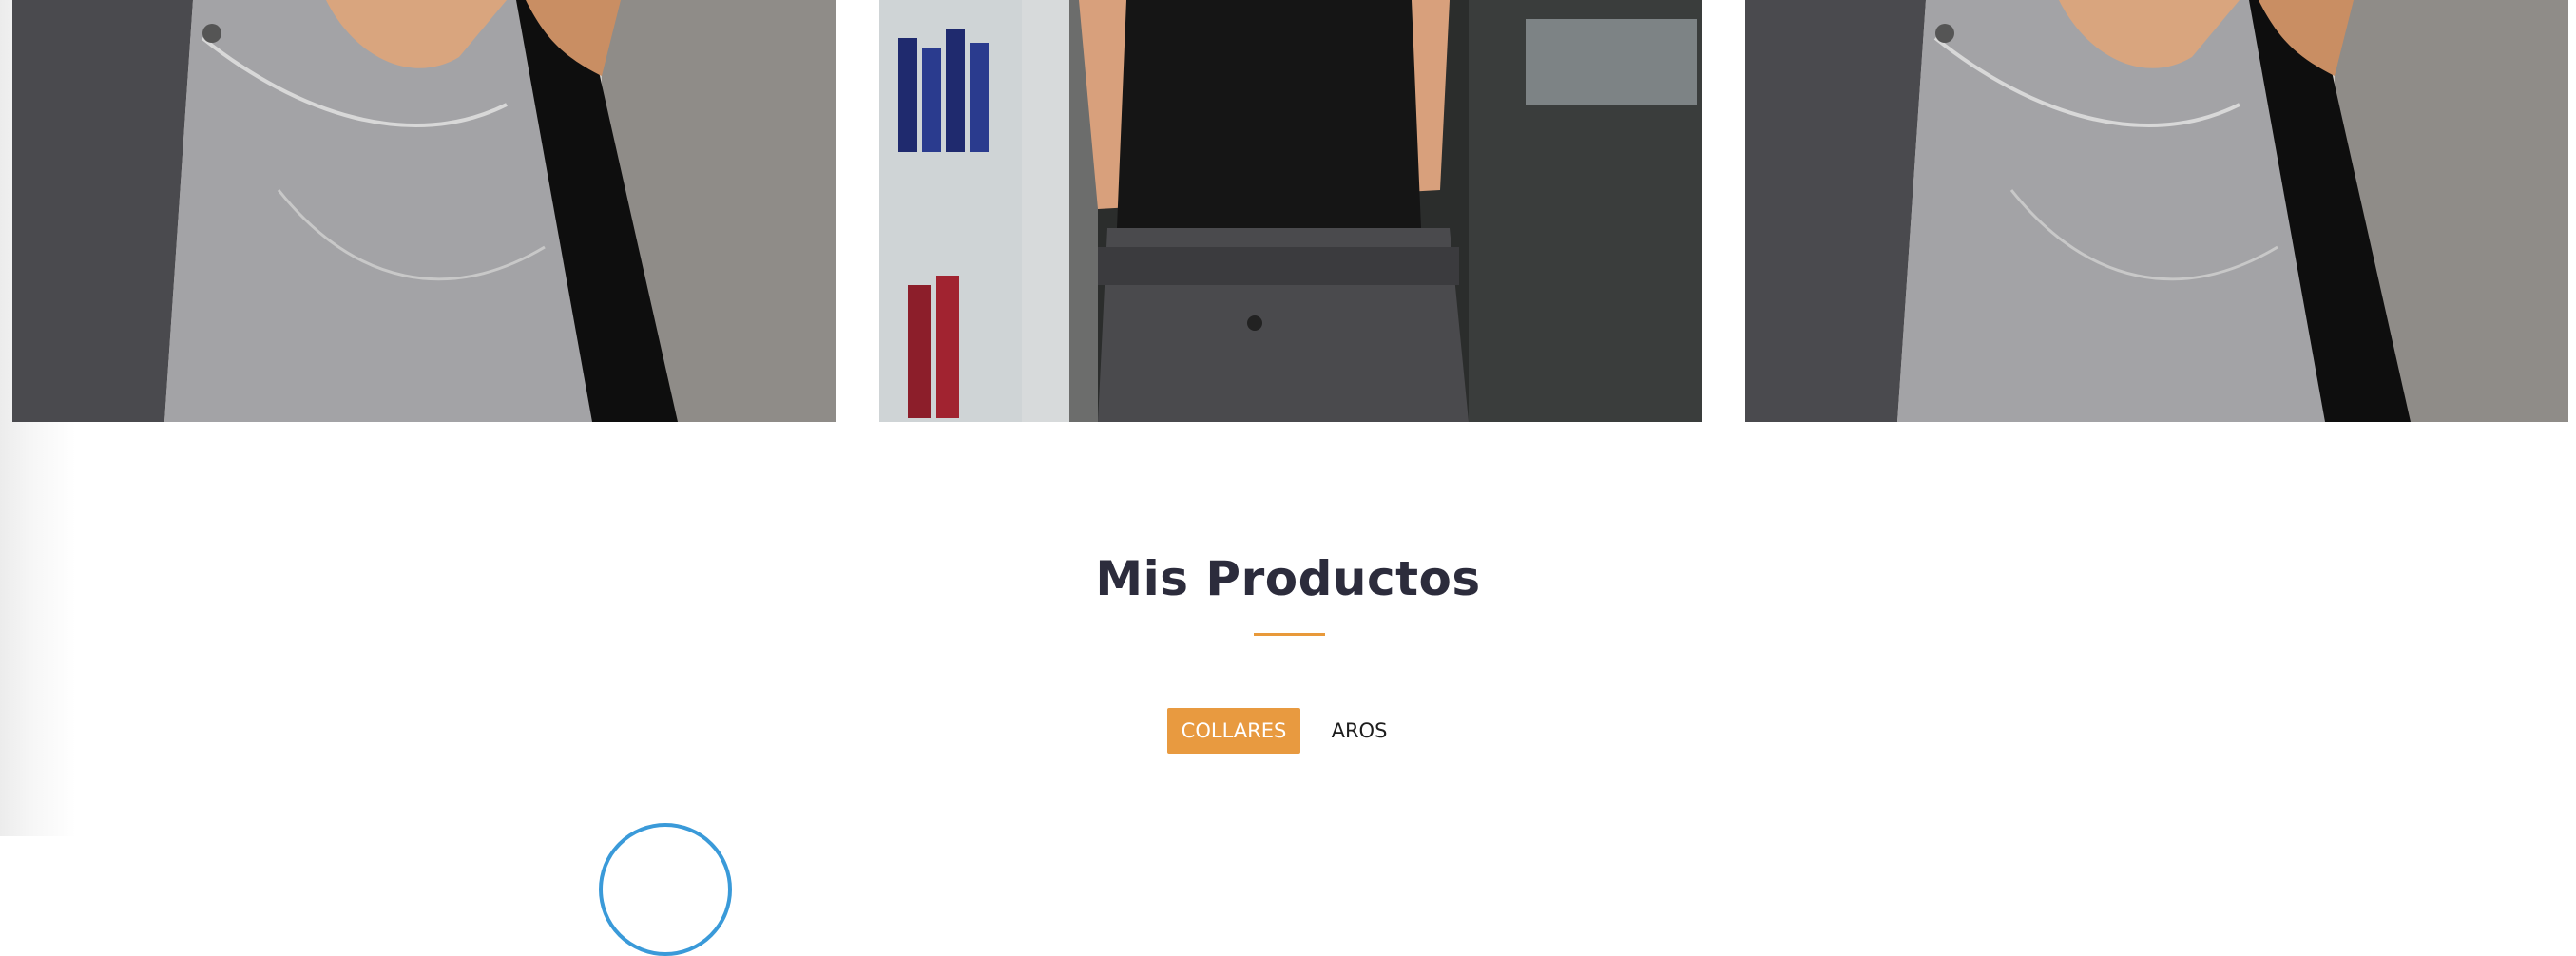  I want to click on product-filter-tabs: COLLARES AROS, so click(1288, 731).